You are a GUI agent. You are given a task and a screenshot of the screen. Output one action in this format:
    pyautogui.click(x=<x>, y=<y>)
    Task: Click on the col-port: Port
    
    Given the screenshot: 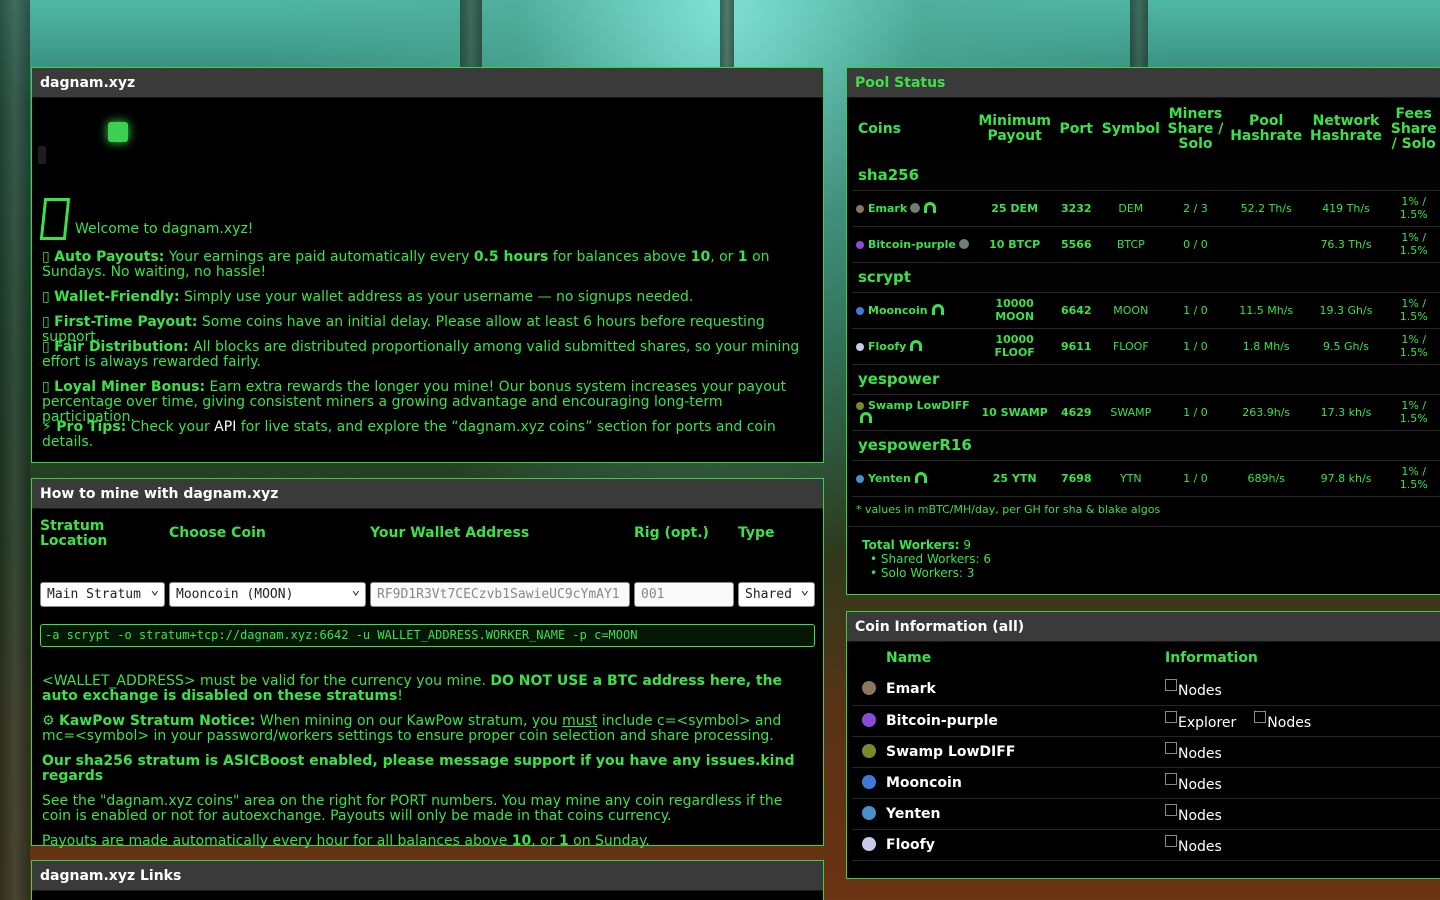 What is the action you would take?
    pyautogui.click(x=1076, y=128)
    